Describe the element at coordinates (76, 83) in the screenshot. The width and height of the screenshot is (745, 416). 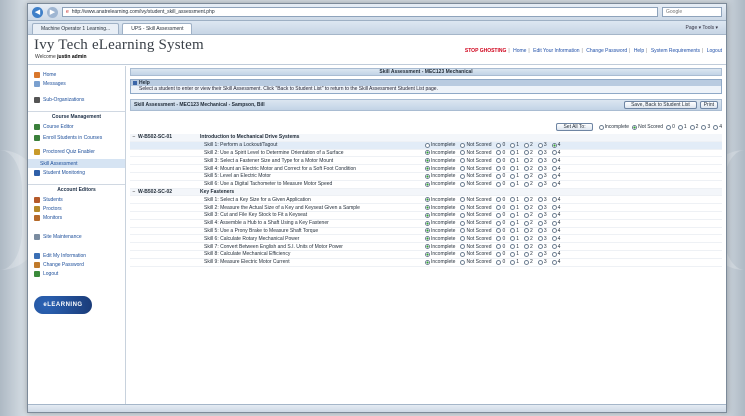
I see `sidebar-item-messages: Messages` at that location.